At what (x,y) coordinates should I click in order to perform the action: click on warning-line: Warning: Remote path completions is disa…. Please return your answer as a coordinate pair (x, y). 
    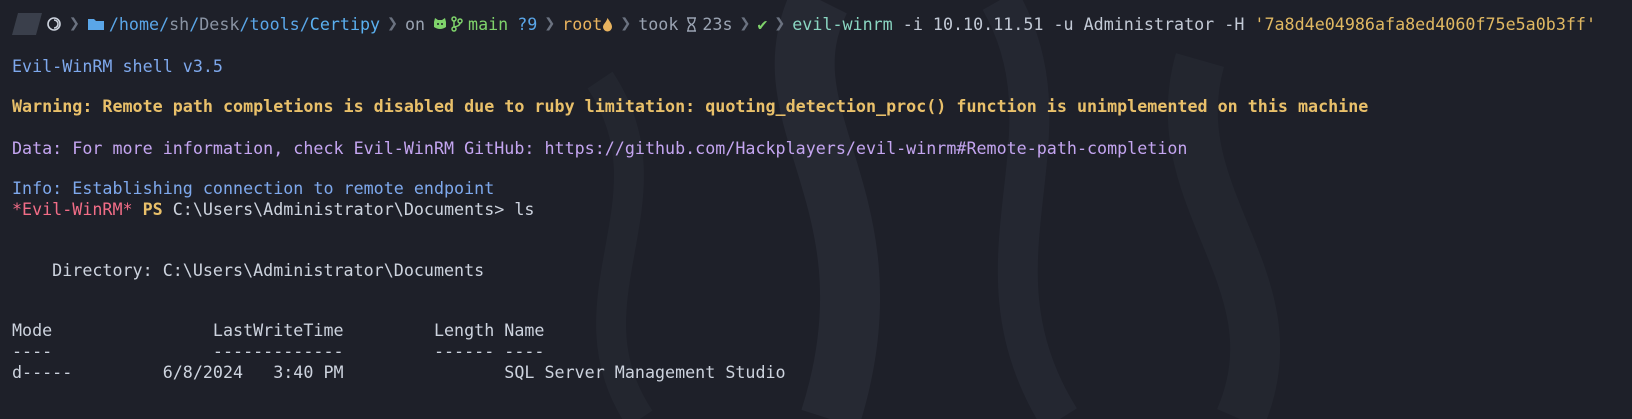
    Looking at the image, I should click on (690, 106).